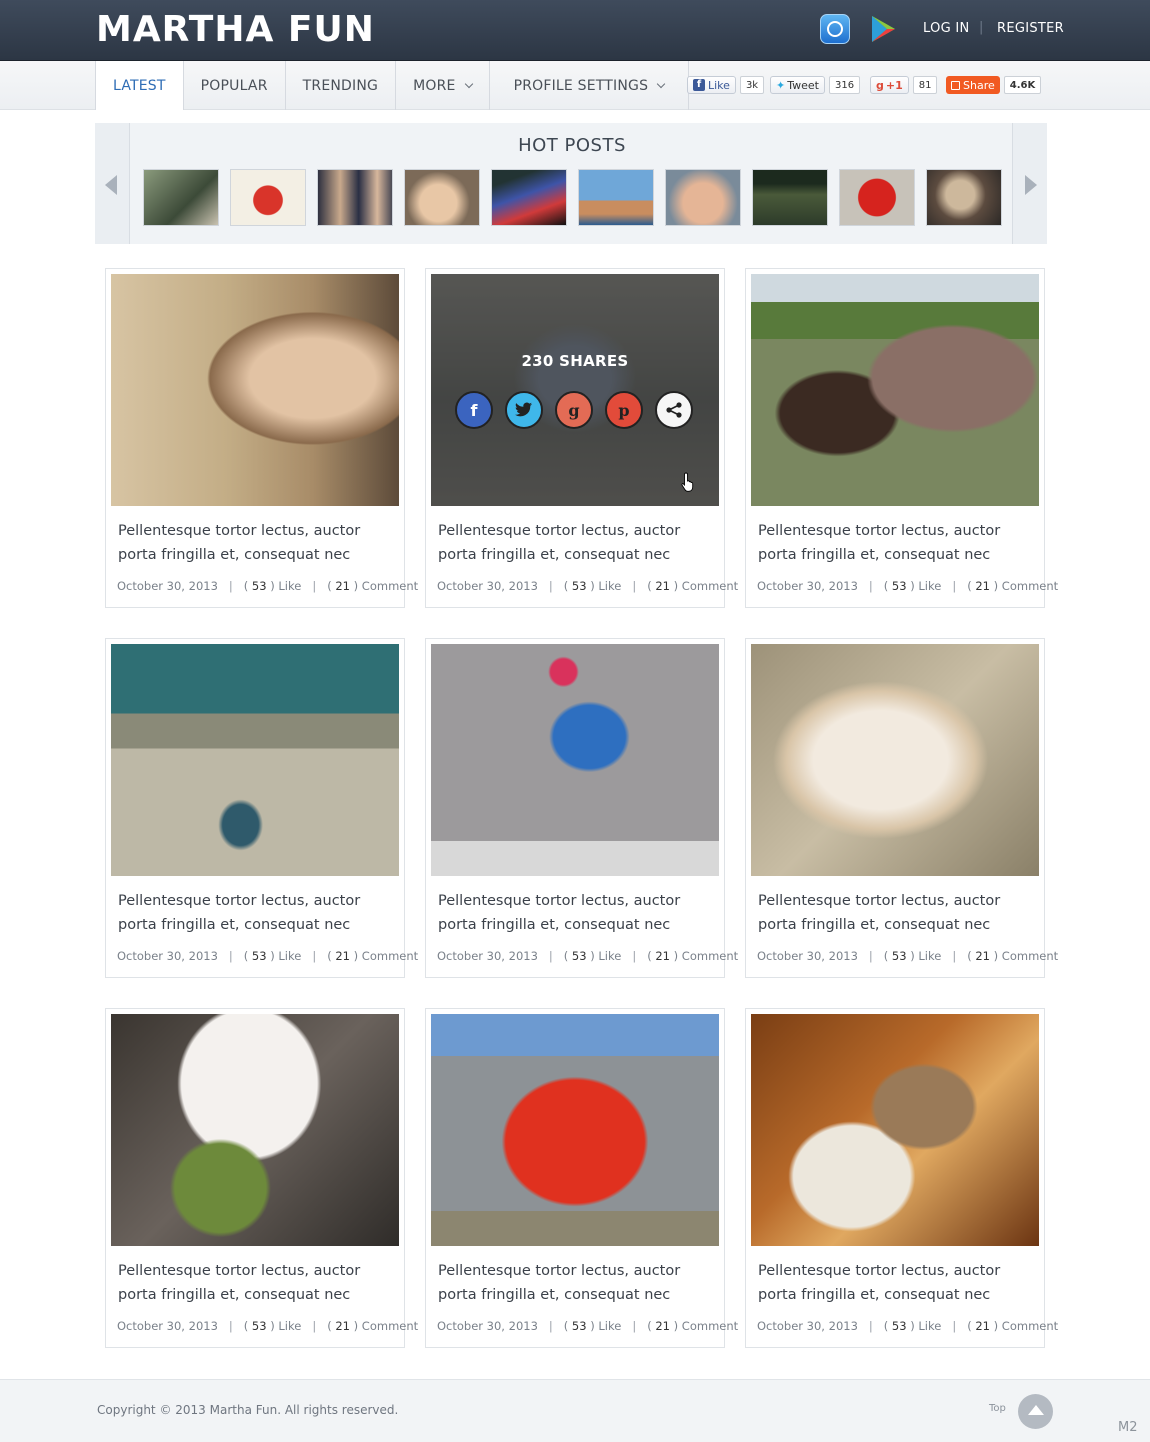  What do you see at coordinates (835, 29) in the screenshot?
I see `app-store-icon` at bounding box center [835, 29].